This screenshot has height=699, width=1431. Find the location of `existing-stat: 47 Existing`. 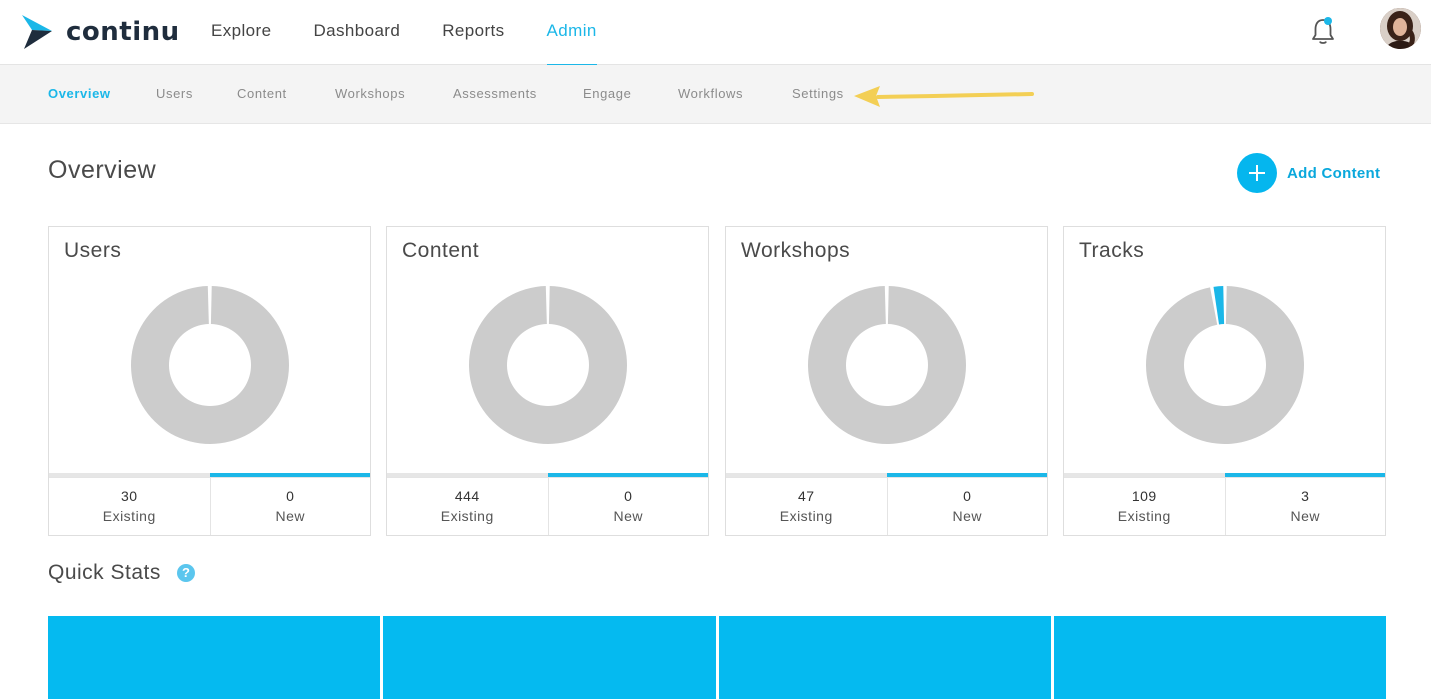

existing-stat: 47 Existing is located at coordinates (806, 506).